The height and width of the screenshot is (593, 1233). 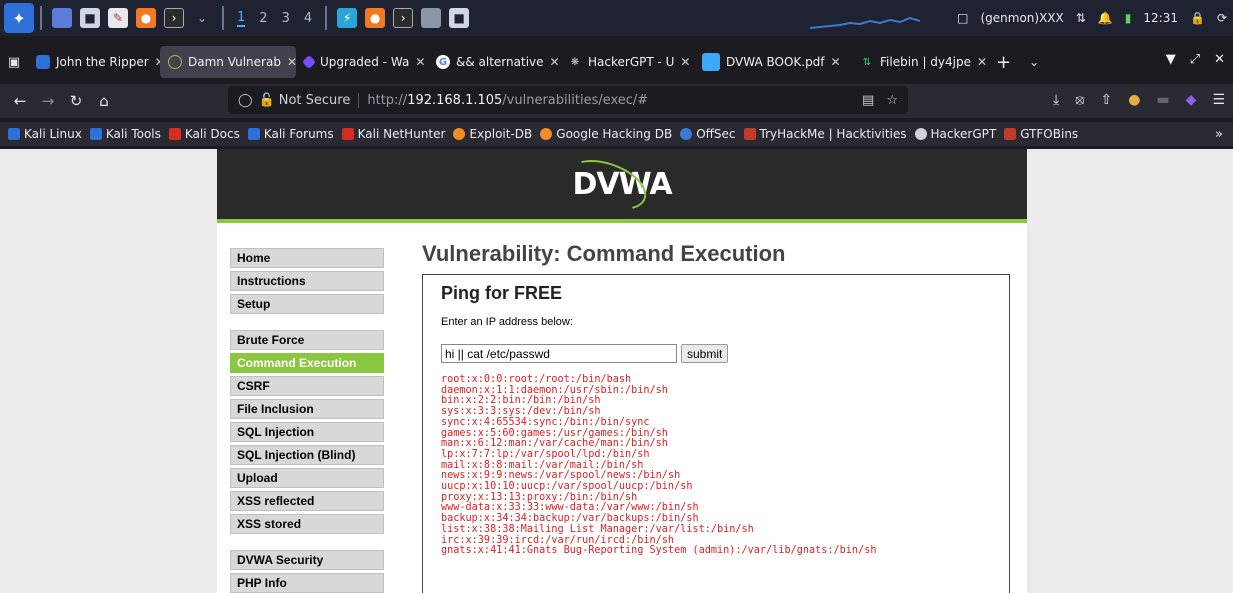 What do you see at coordinates (20, 101) in the screenshot?
I see `back-icon: ←` at bounding box center [20, 101].